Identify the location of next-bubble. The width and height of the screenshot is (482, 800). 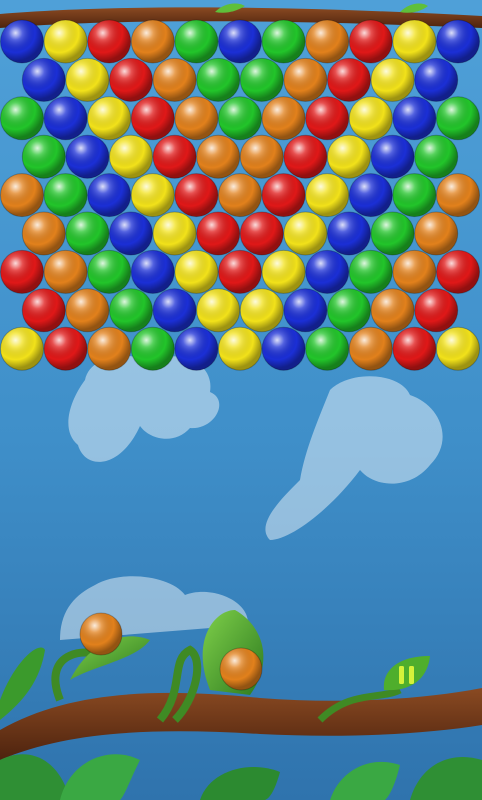
(241, 669).